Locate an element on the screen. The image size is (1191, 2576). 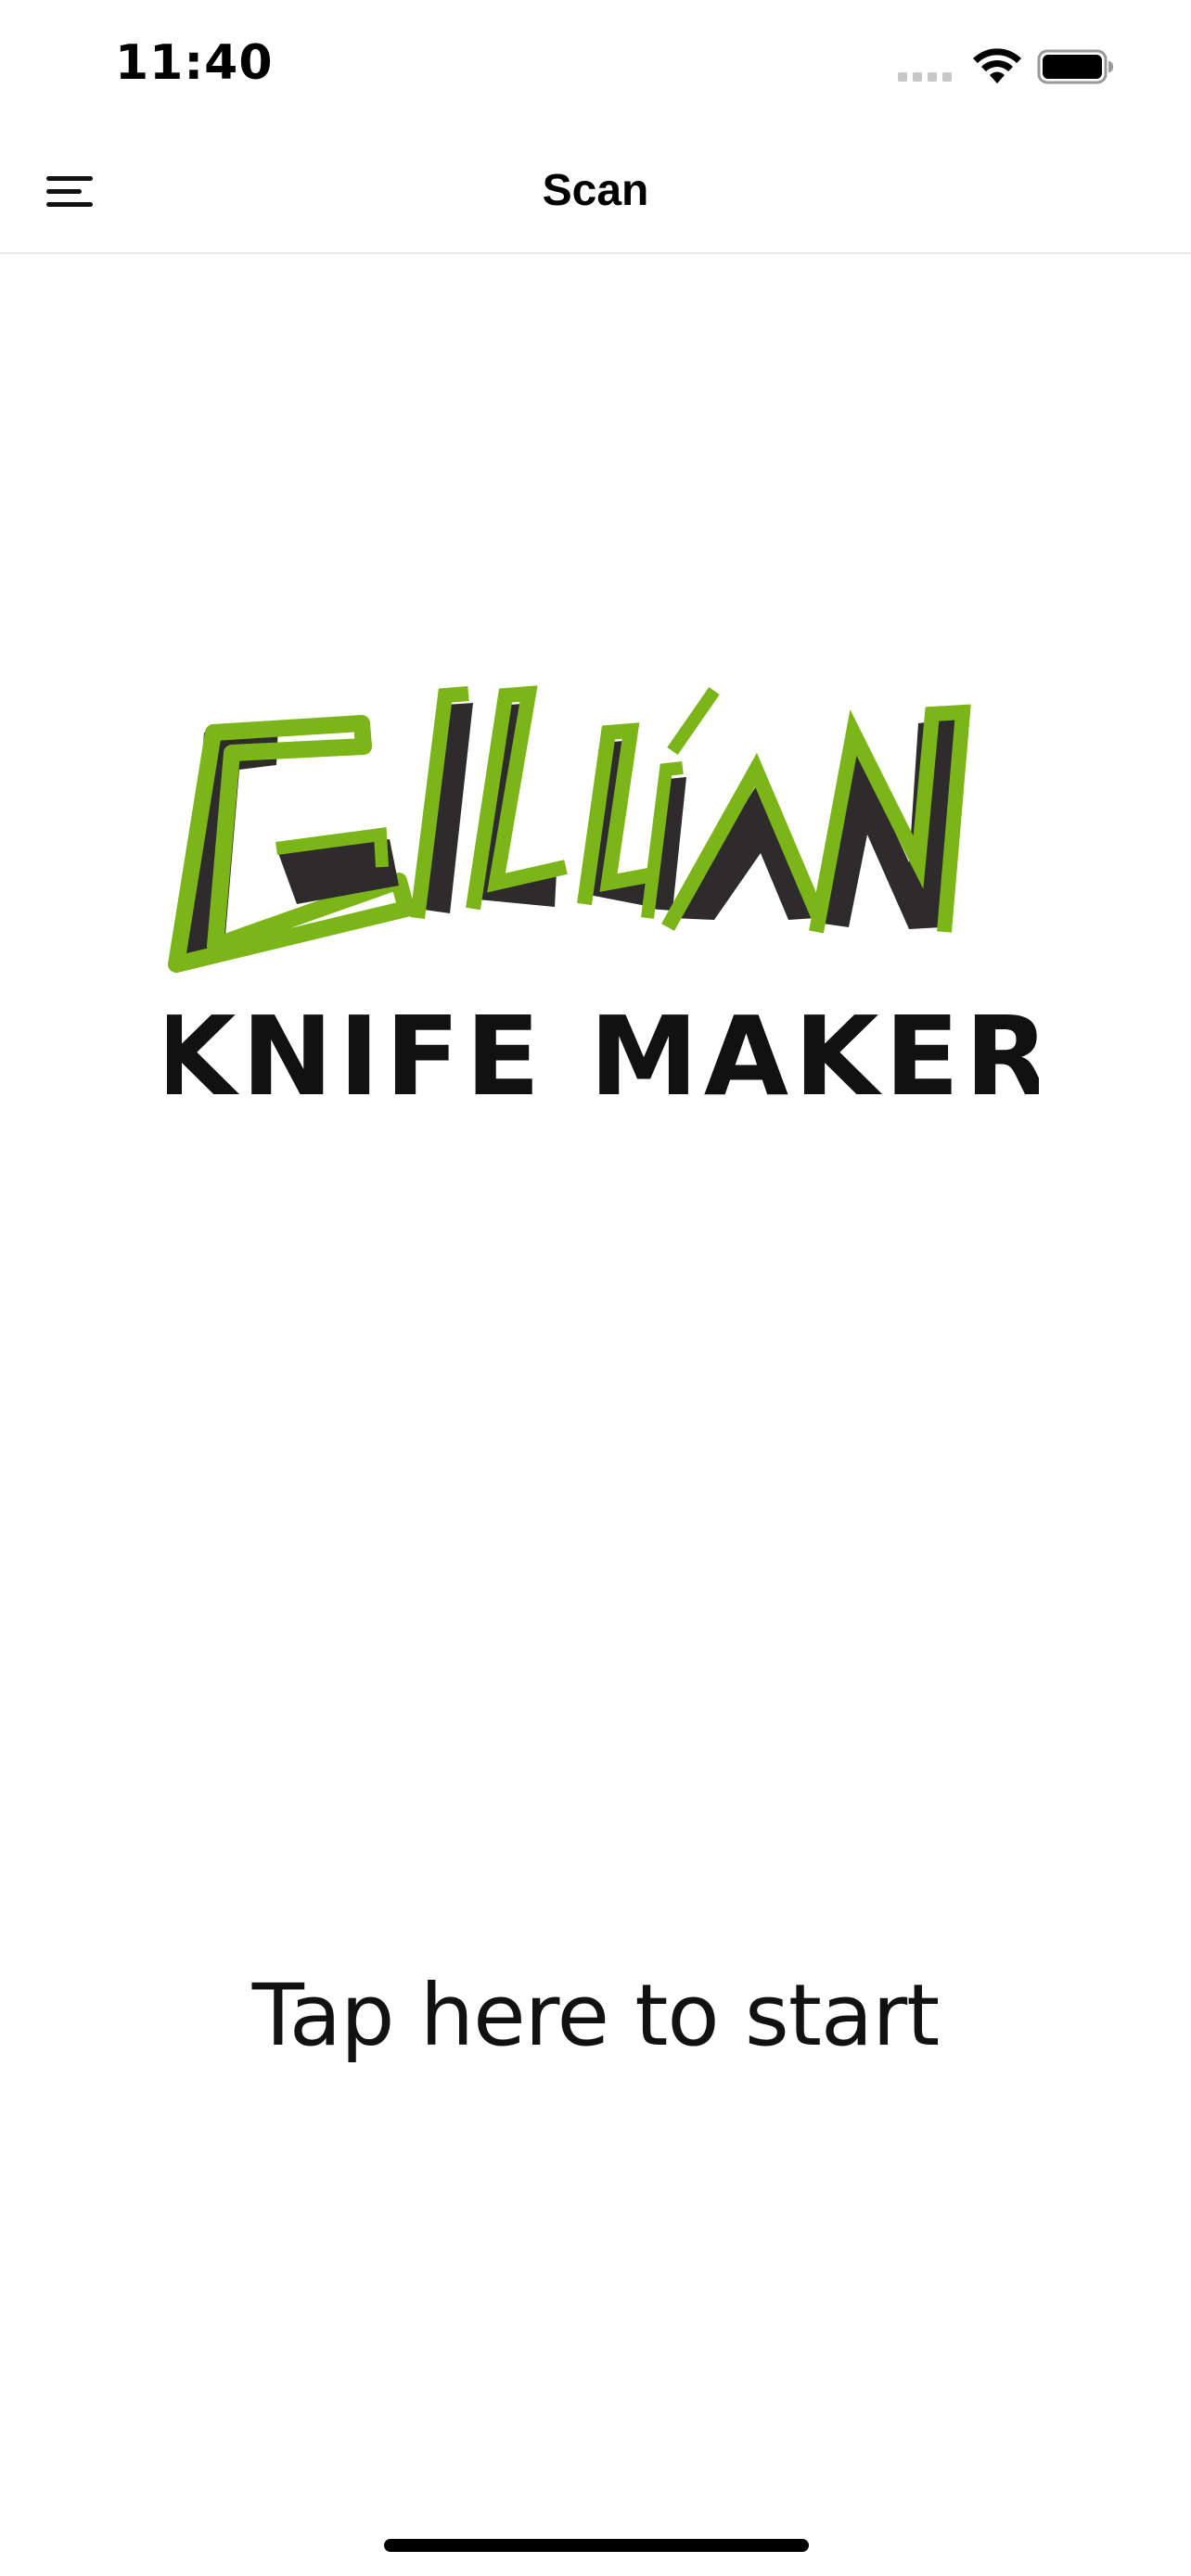
gillian-knife-maker-logo: KNIFE MAKER is located at coordinates (603, 903).